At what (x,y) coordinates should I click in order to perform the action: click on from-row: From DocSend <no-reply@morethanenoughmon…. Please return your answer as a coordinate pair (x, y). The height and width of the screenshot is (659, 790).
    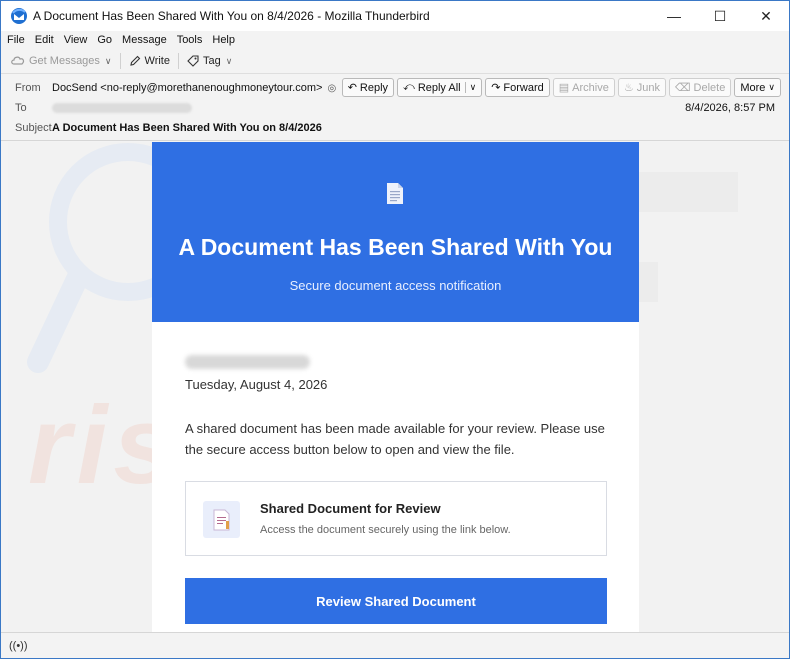
    Looking at the image, I should click on (175, 88).